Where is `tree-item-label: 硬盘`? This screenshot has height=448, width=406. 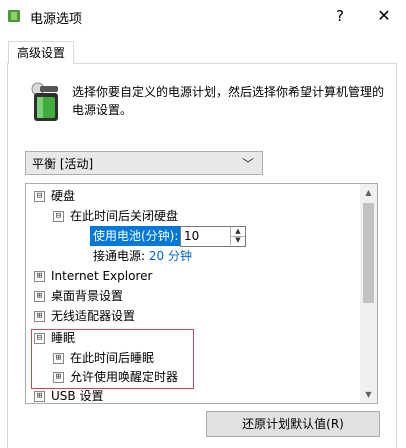 tree-item-label: 硬盘 is located at coordinates (63, 196).